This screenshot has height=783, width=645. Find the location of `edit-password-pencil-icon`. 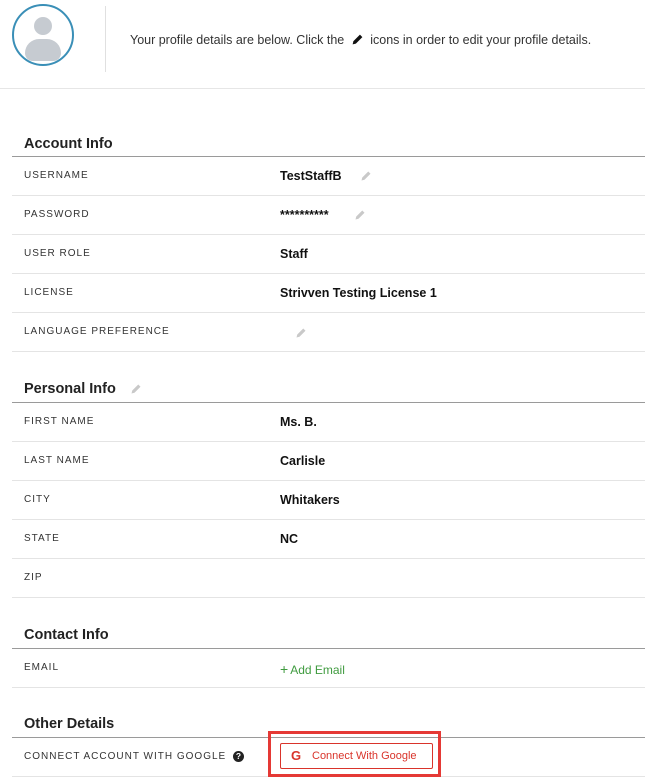

edit-password-pencil-icon is located at coordinates (360, 215).